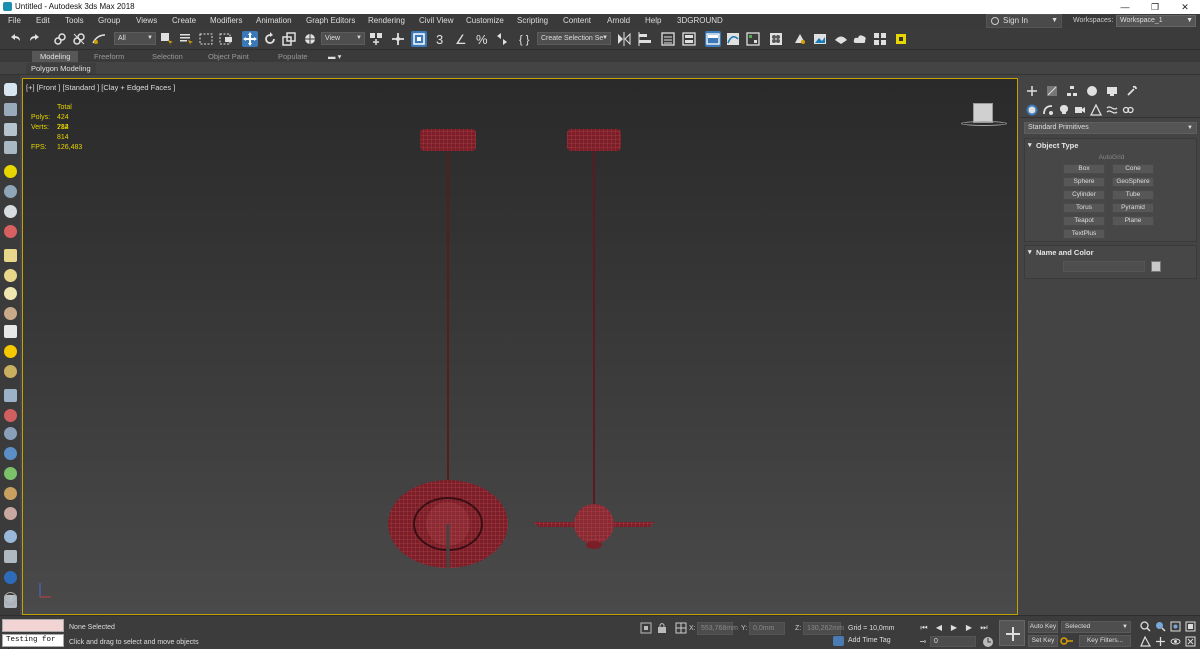 This screenshot has width=1200, height=649. Describe the element at coordinates (10, 351) in the screenshot. I see `sun-icon` at that location.